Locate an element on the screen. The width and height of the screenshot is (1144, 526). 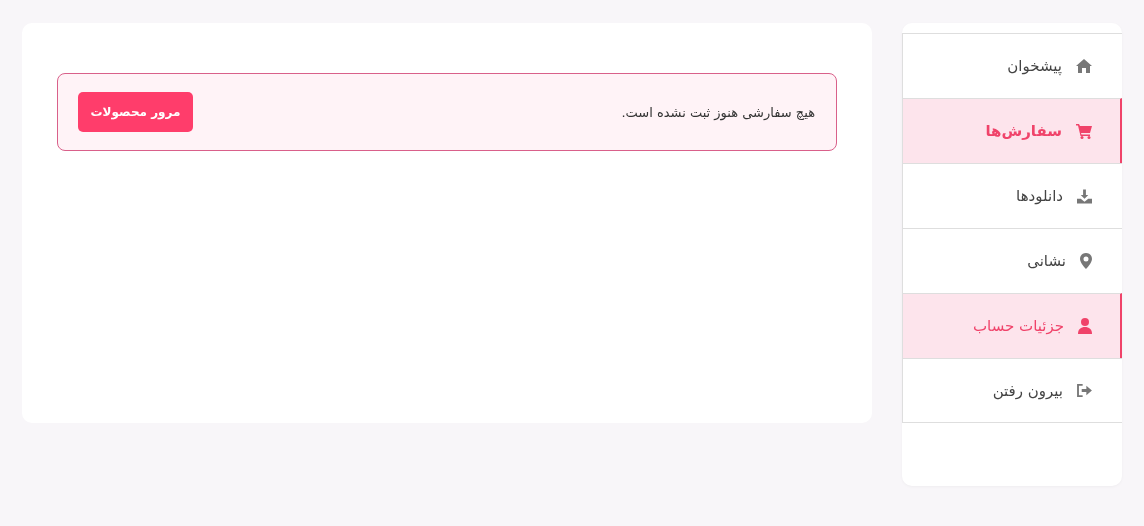
cart-icon is located at coordinates (1084, 131).